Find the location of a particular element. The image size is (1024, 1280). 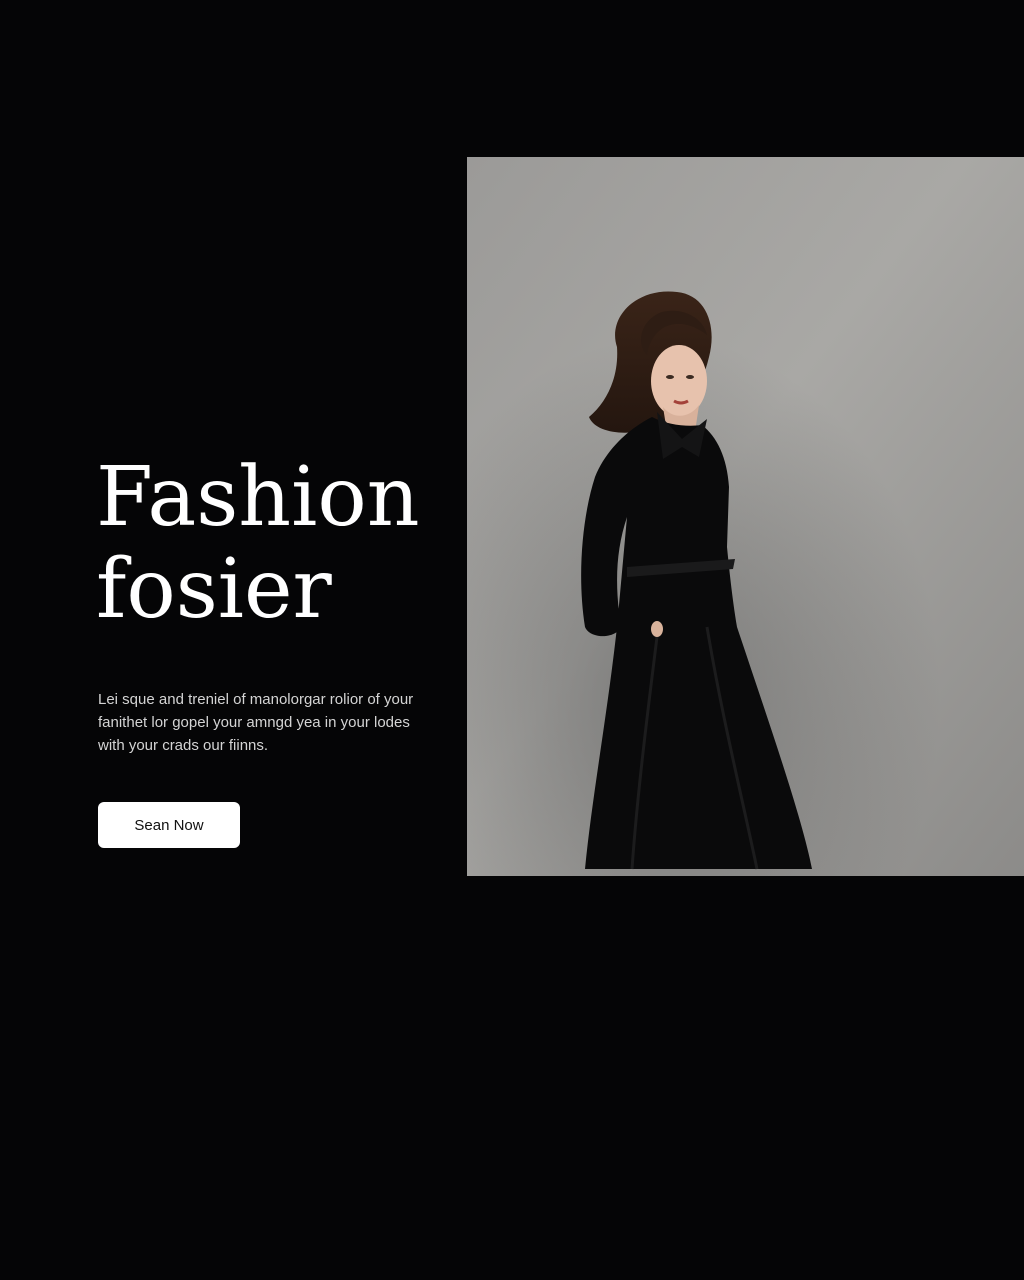

hero-title-line-1: Fashion is located at coordinates (258, 497).